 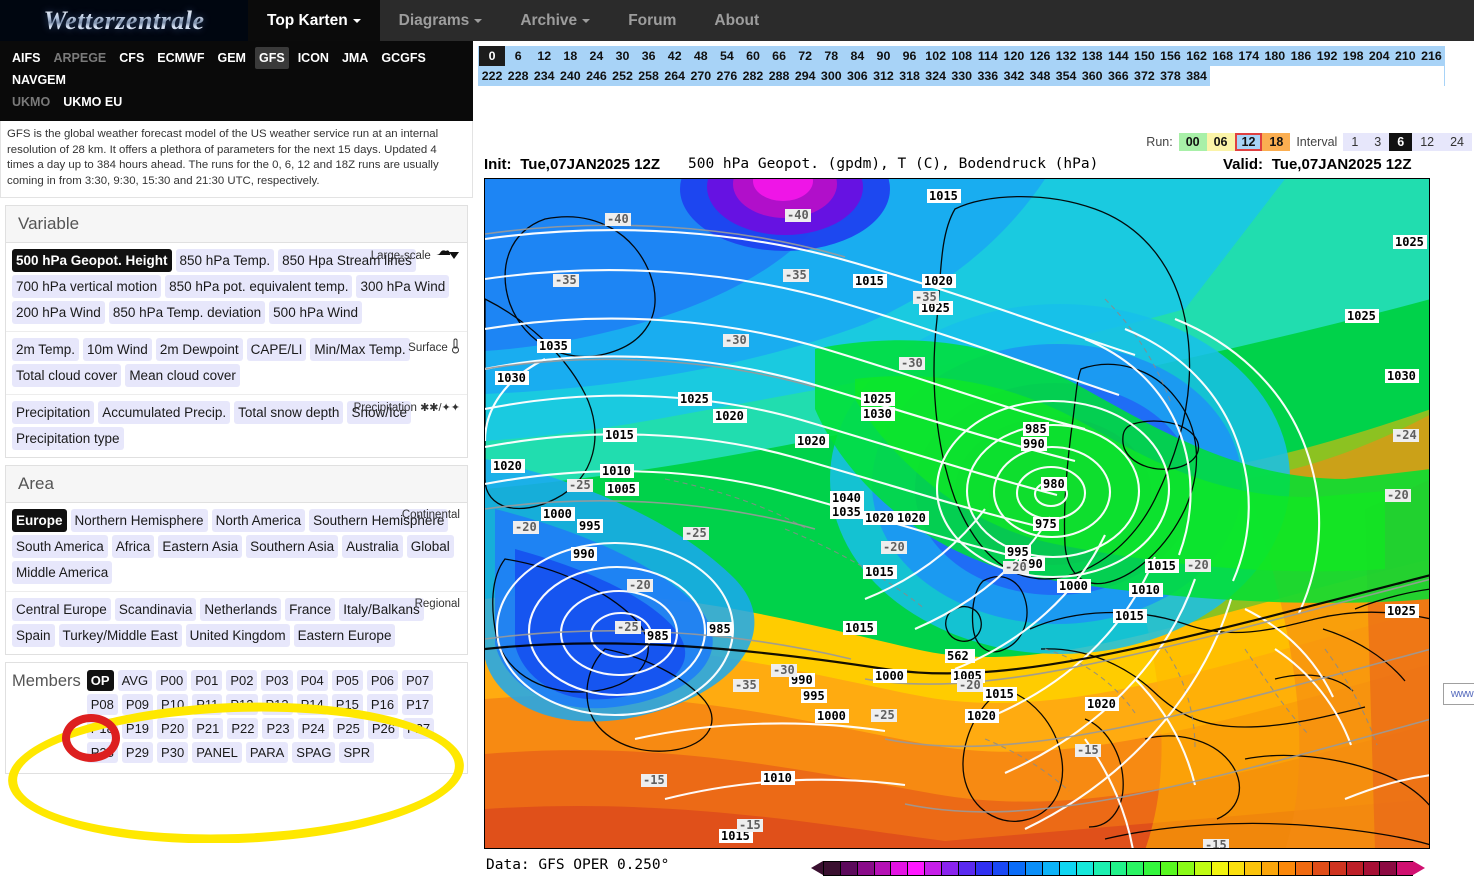 What do you see at coordinates (310, 609) in the screenshot?
I see `area-chip-france: France` at bounding box center [310, 609].